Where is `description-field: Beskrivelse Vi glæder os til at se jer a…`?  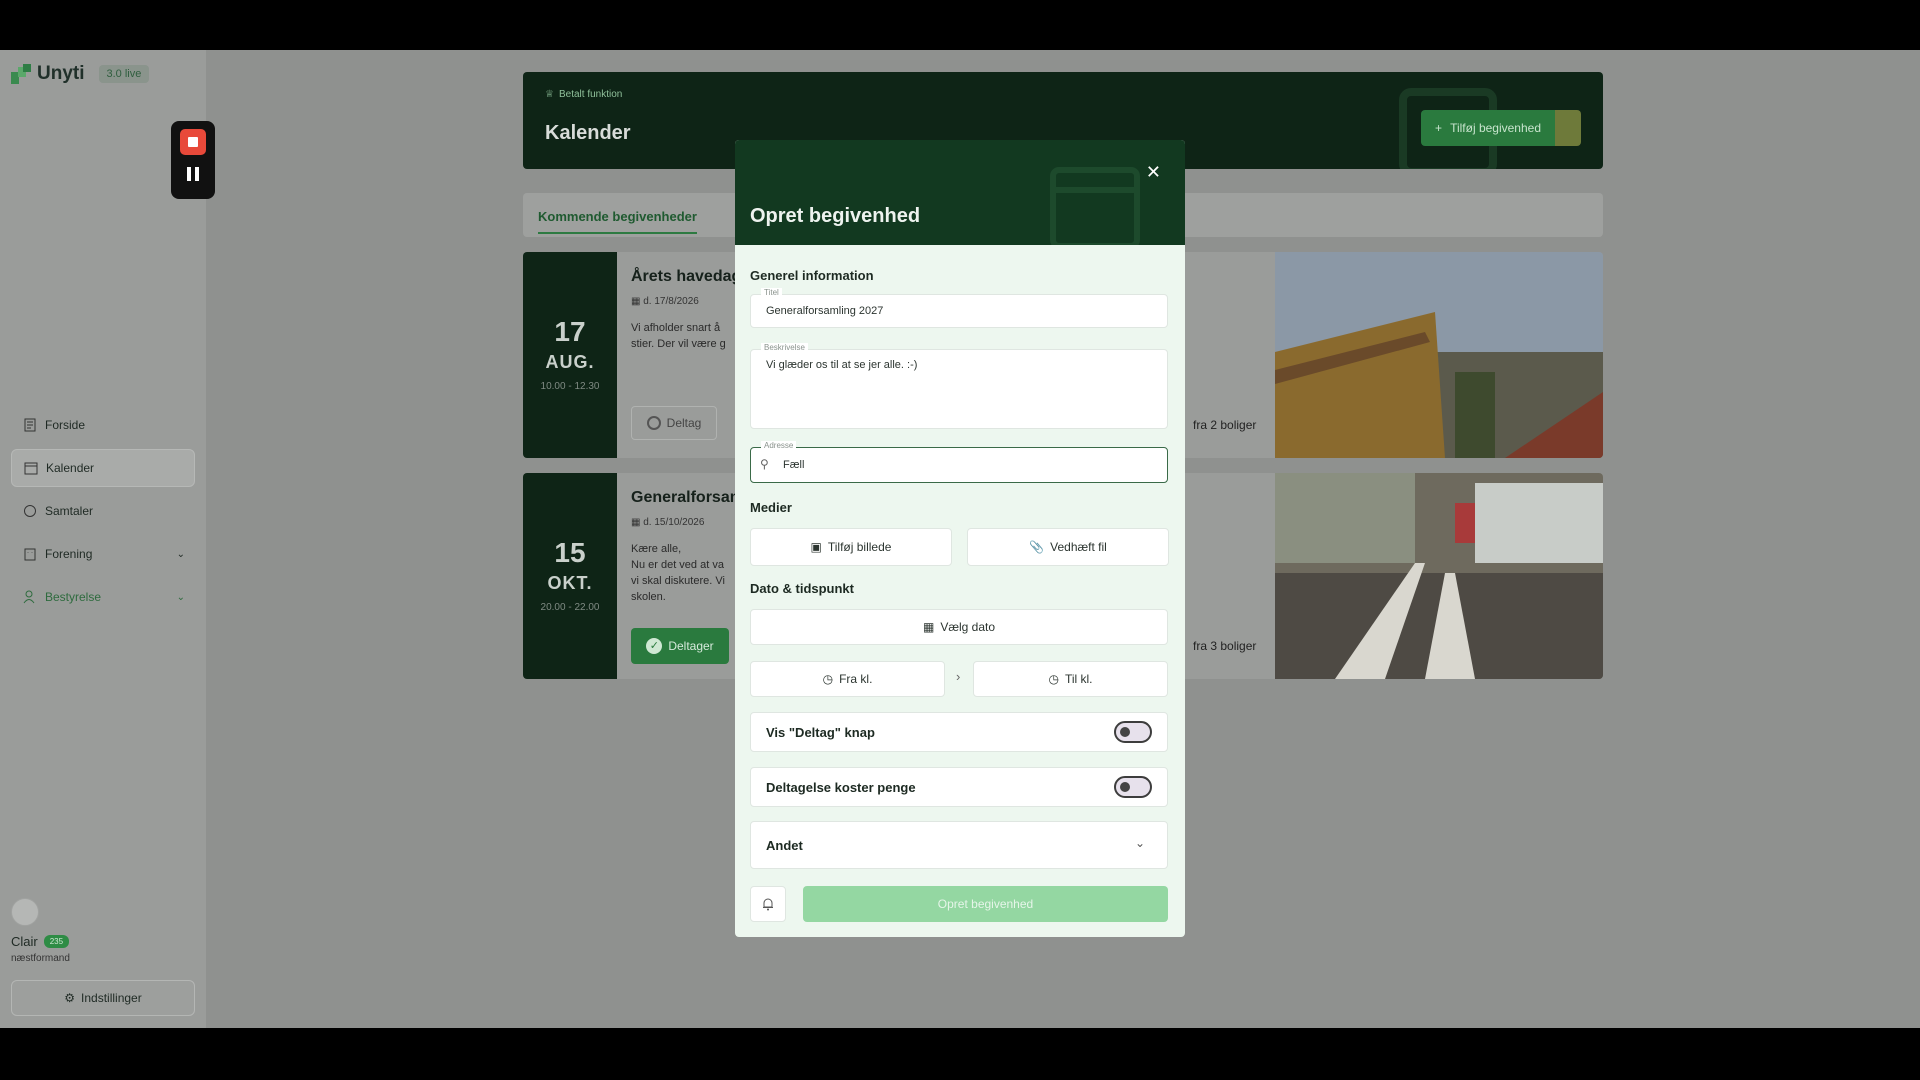 description-field: Beskrivelse Vi glæder os til at se jer a… is located at coordinates (959, 386).